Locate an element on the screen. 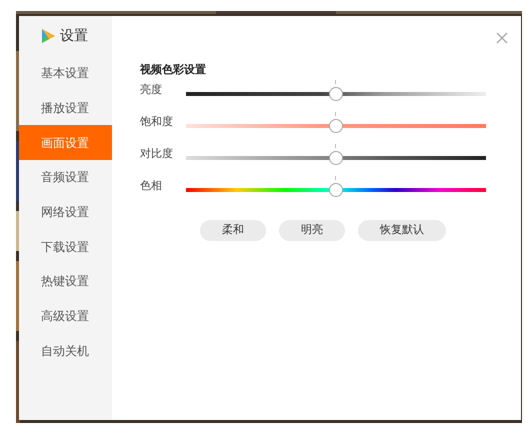  preset-button: 柔和 is located at coordinates (233, 230).